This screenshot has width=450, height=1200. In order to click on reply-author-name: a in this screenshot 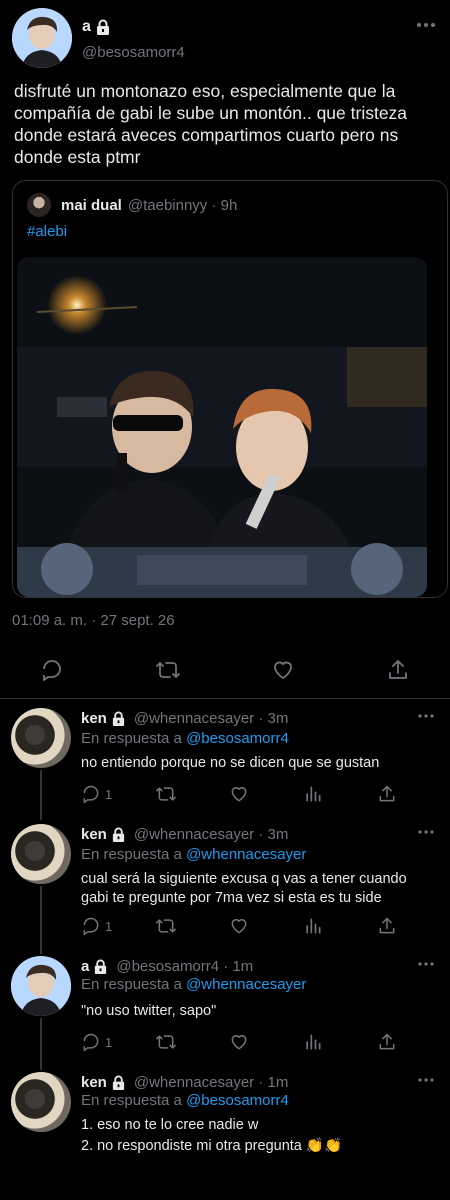, I will do `click(85, 966)`.